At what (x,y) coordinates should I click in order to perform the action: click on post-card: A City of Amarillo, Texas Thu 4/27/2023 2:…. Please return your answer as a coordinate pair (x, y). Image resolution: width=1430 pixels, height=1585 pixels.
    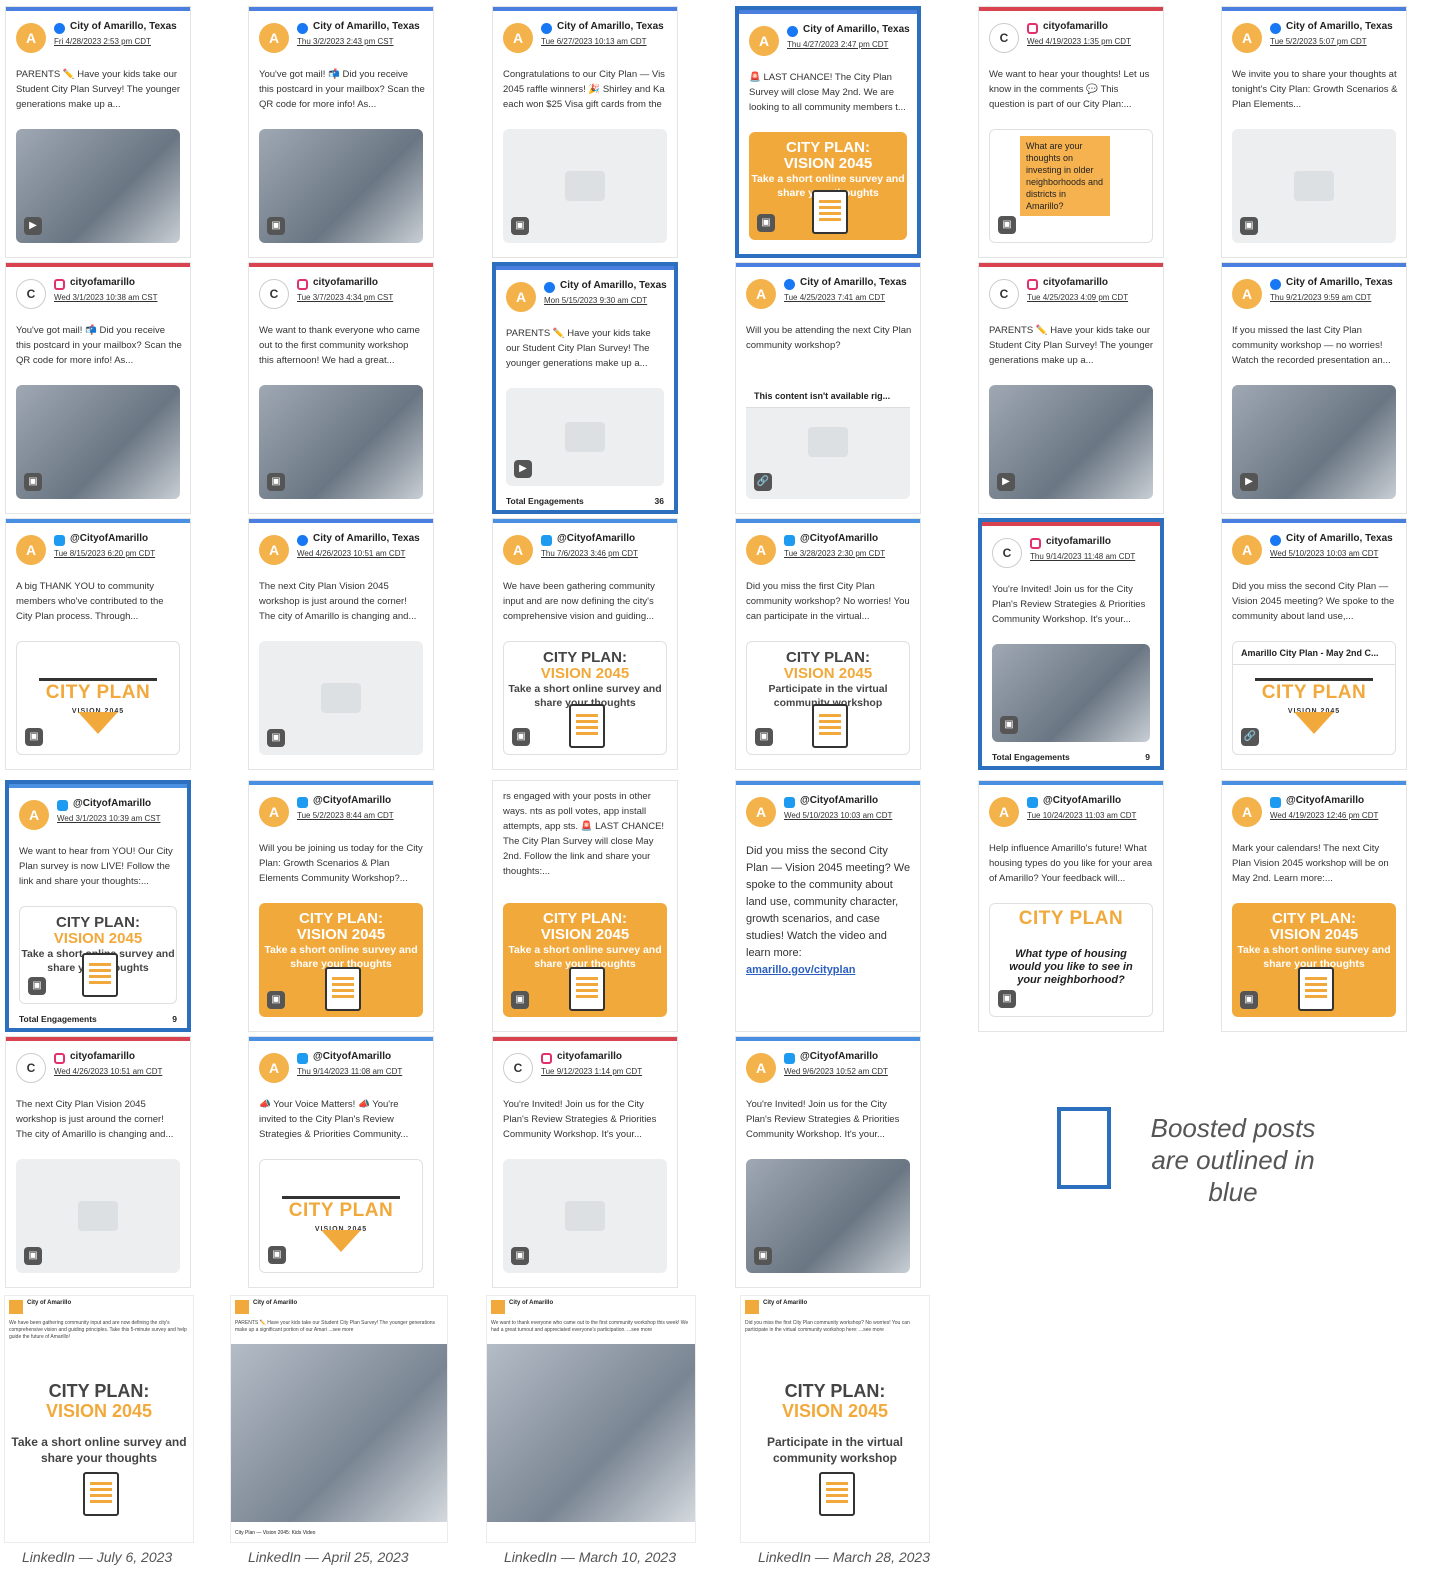
    Looking at the image, I should click on (828, 132).